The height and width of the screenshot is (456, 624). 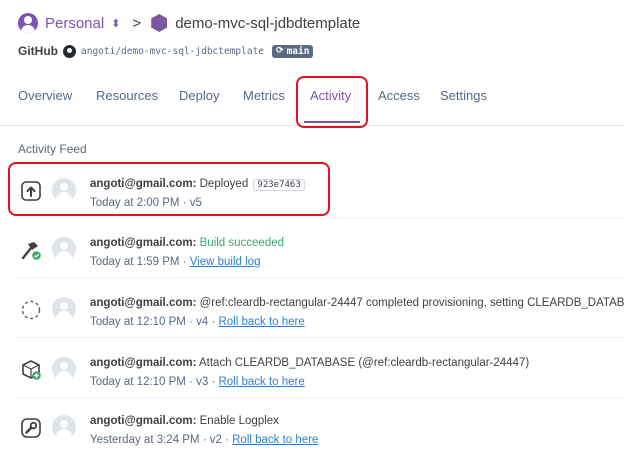 What do you see at coordinates (127, 95) in the screenshot?
I see `tab-resources: Resources` at bounding box center [127, 95].